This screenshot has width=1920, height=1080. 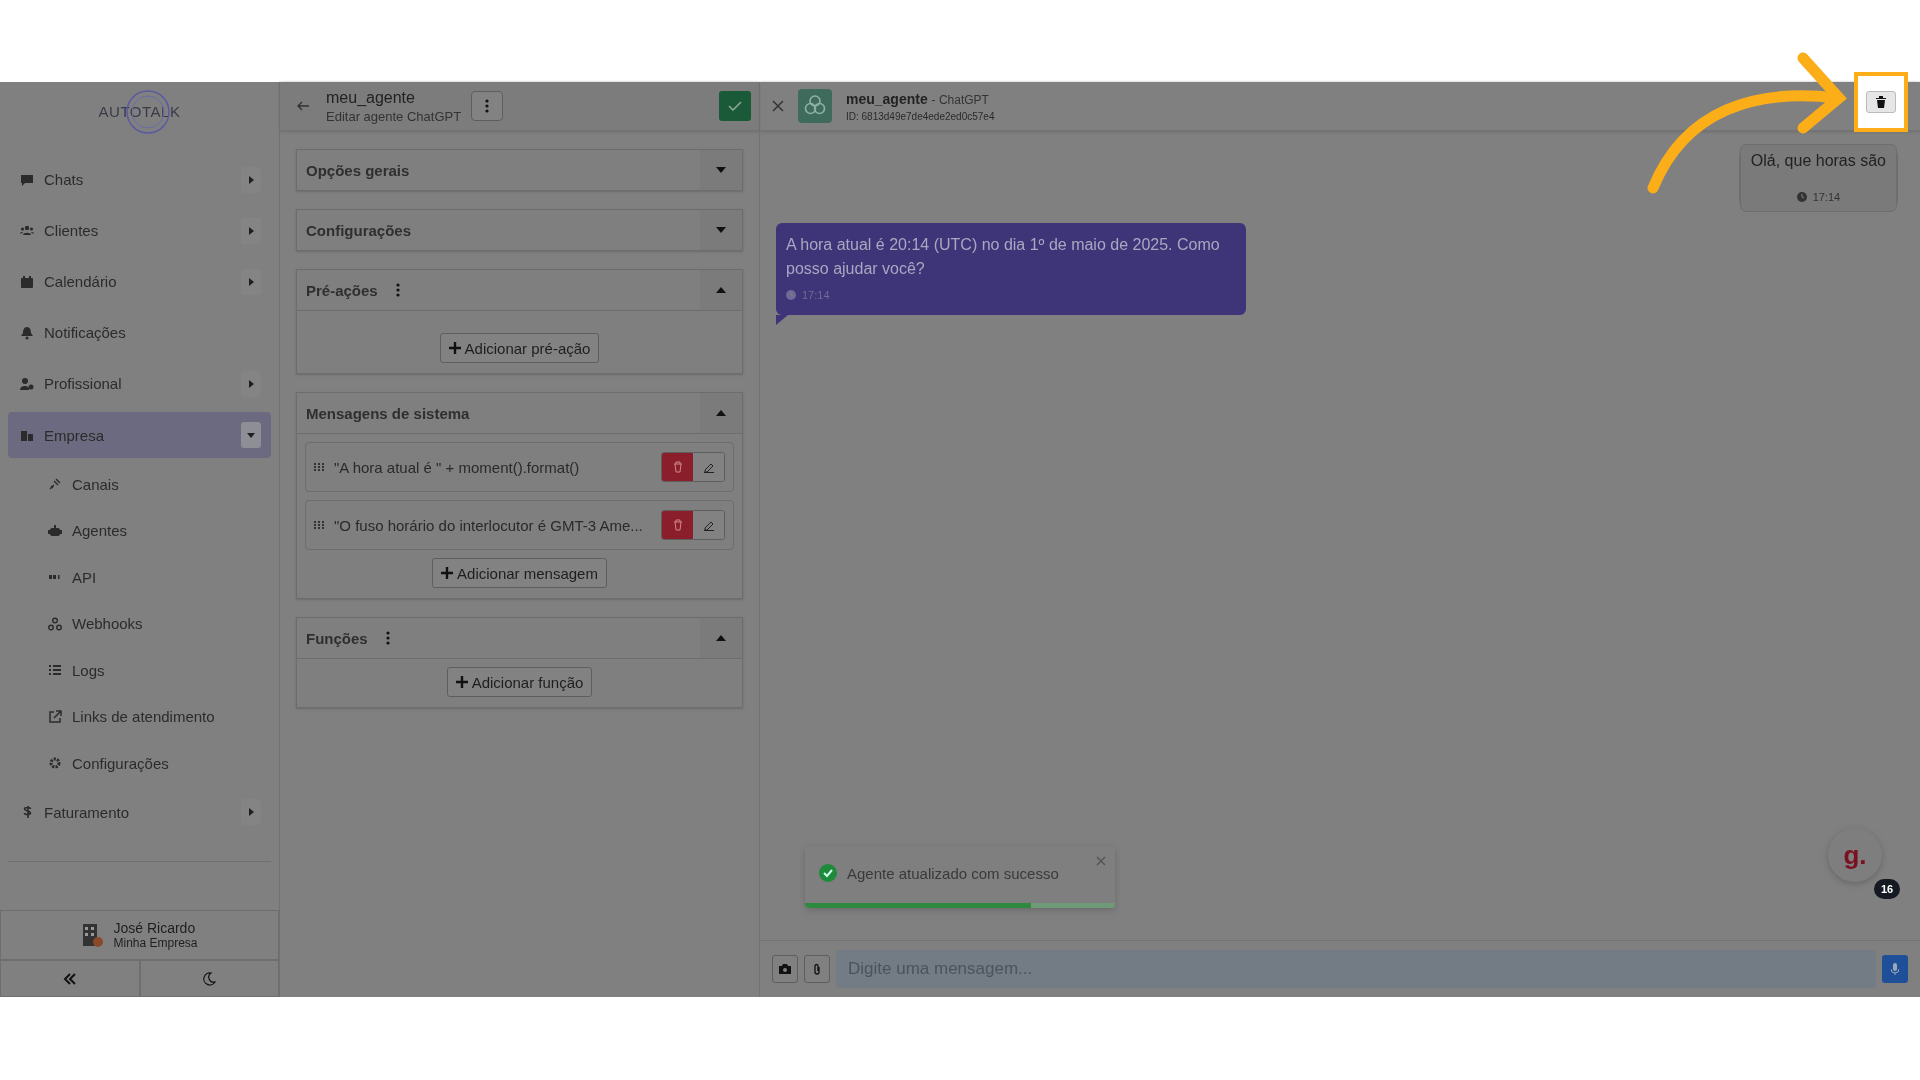 I want to click on agent-title: meu_agente, so click(x=371, y=97).